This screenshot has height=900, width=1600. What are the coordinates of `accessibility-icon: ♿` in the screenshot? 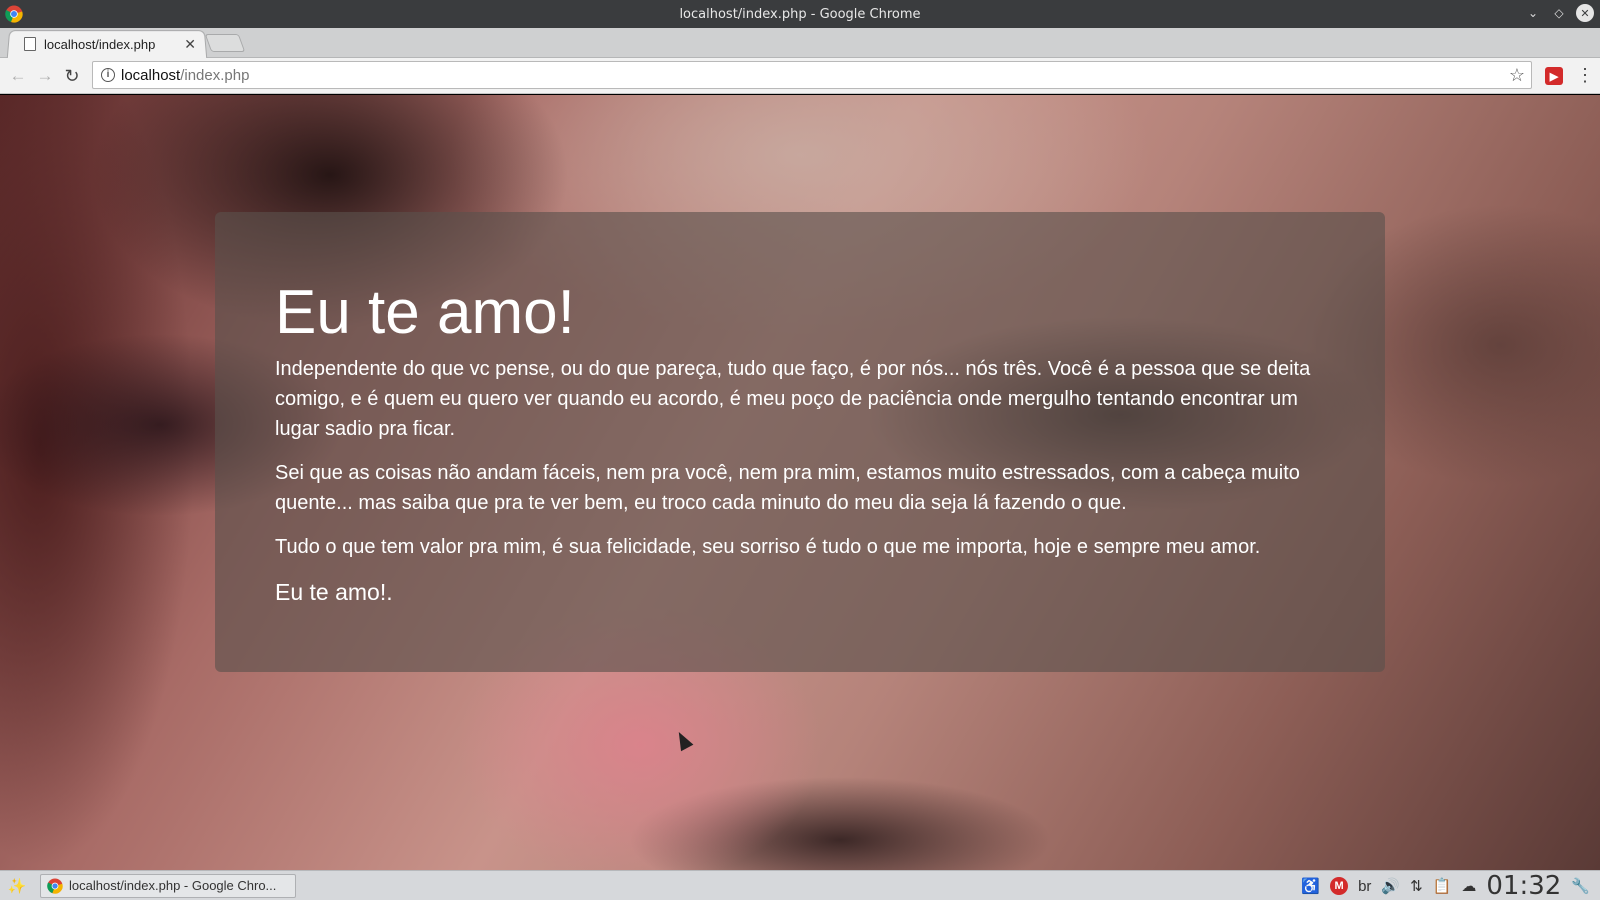 It's located at (1310, 886).